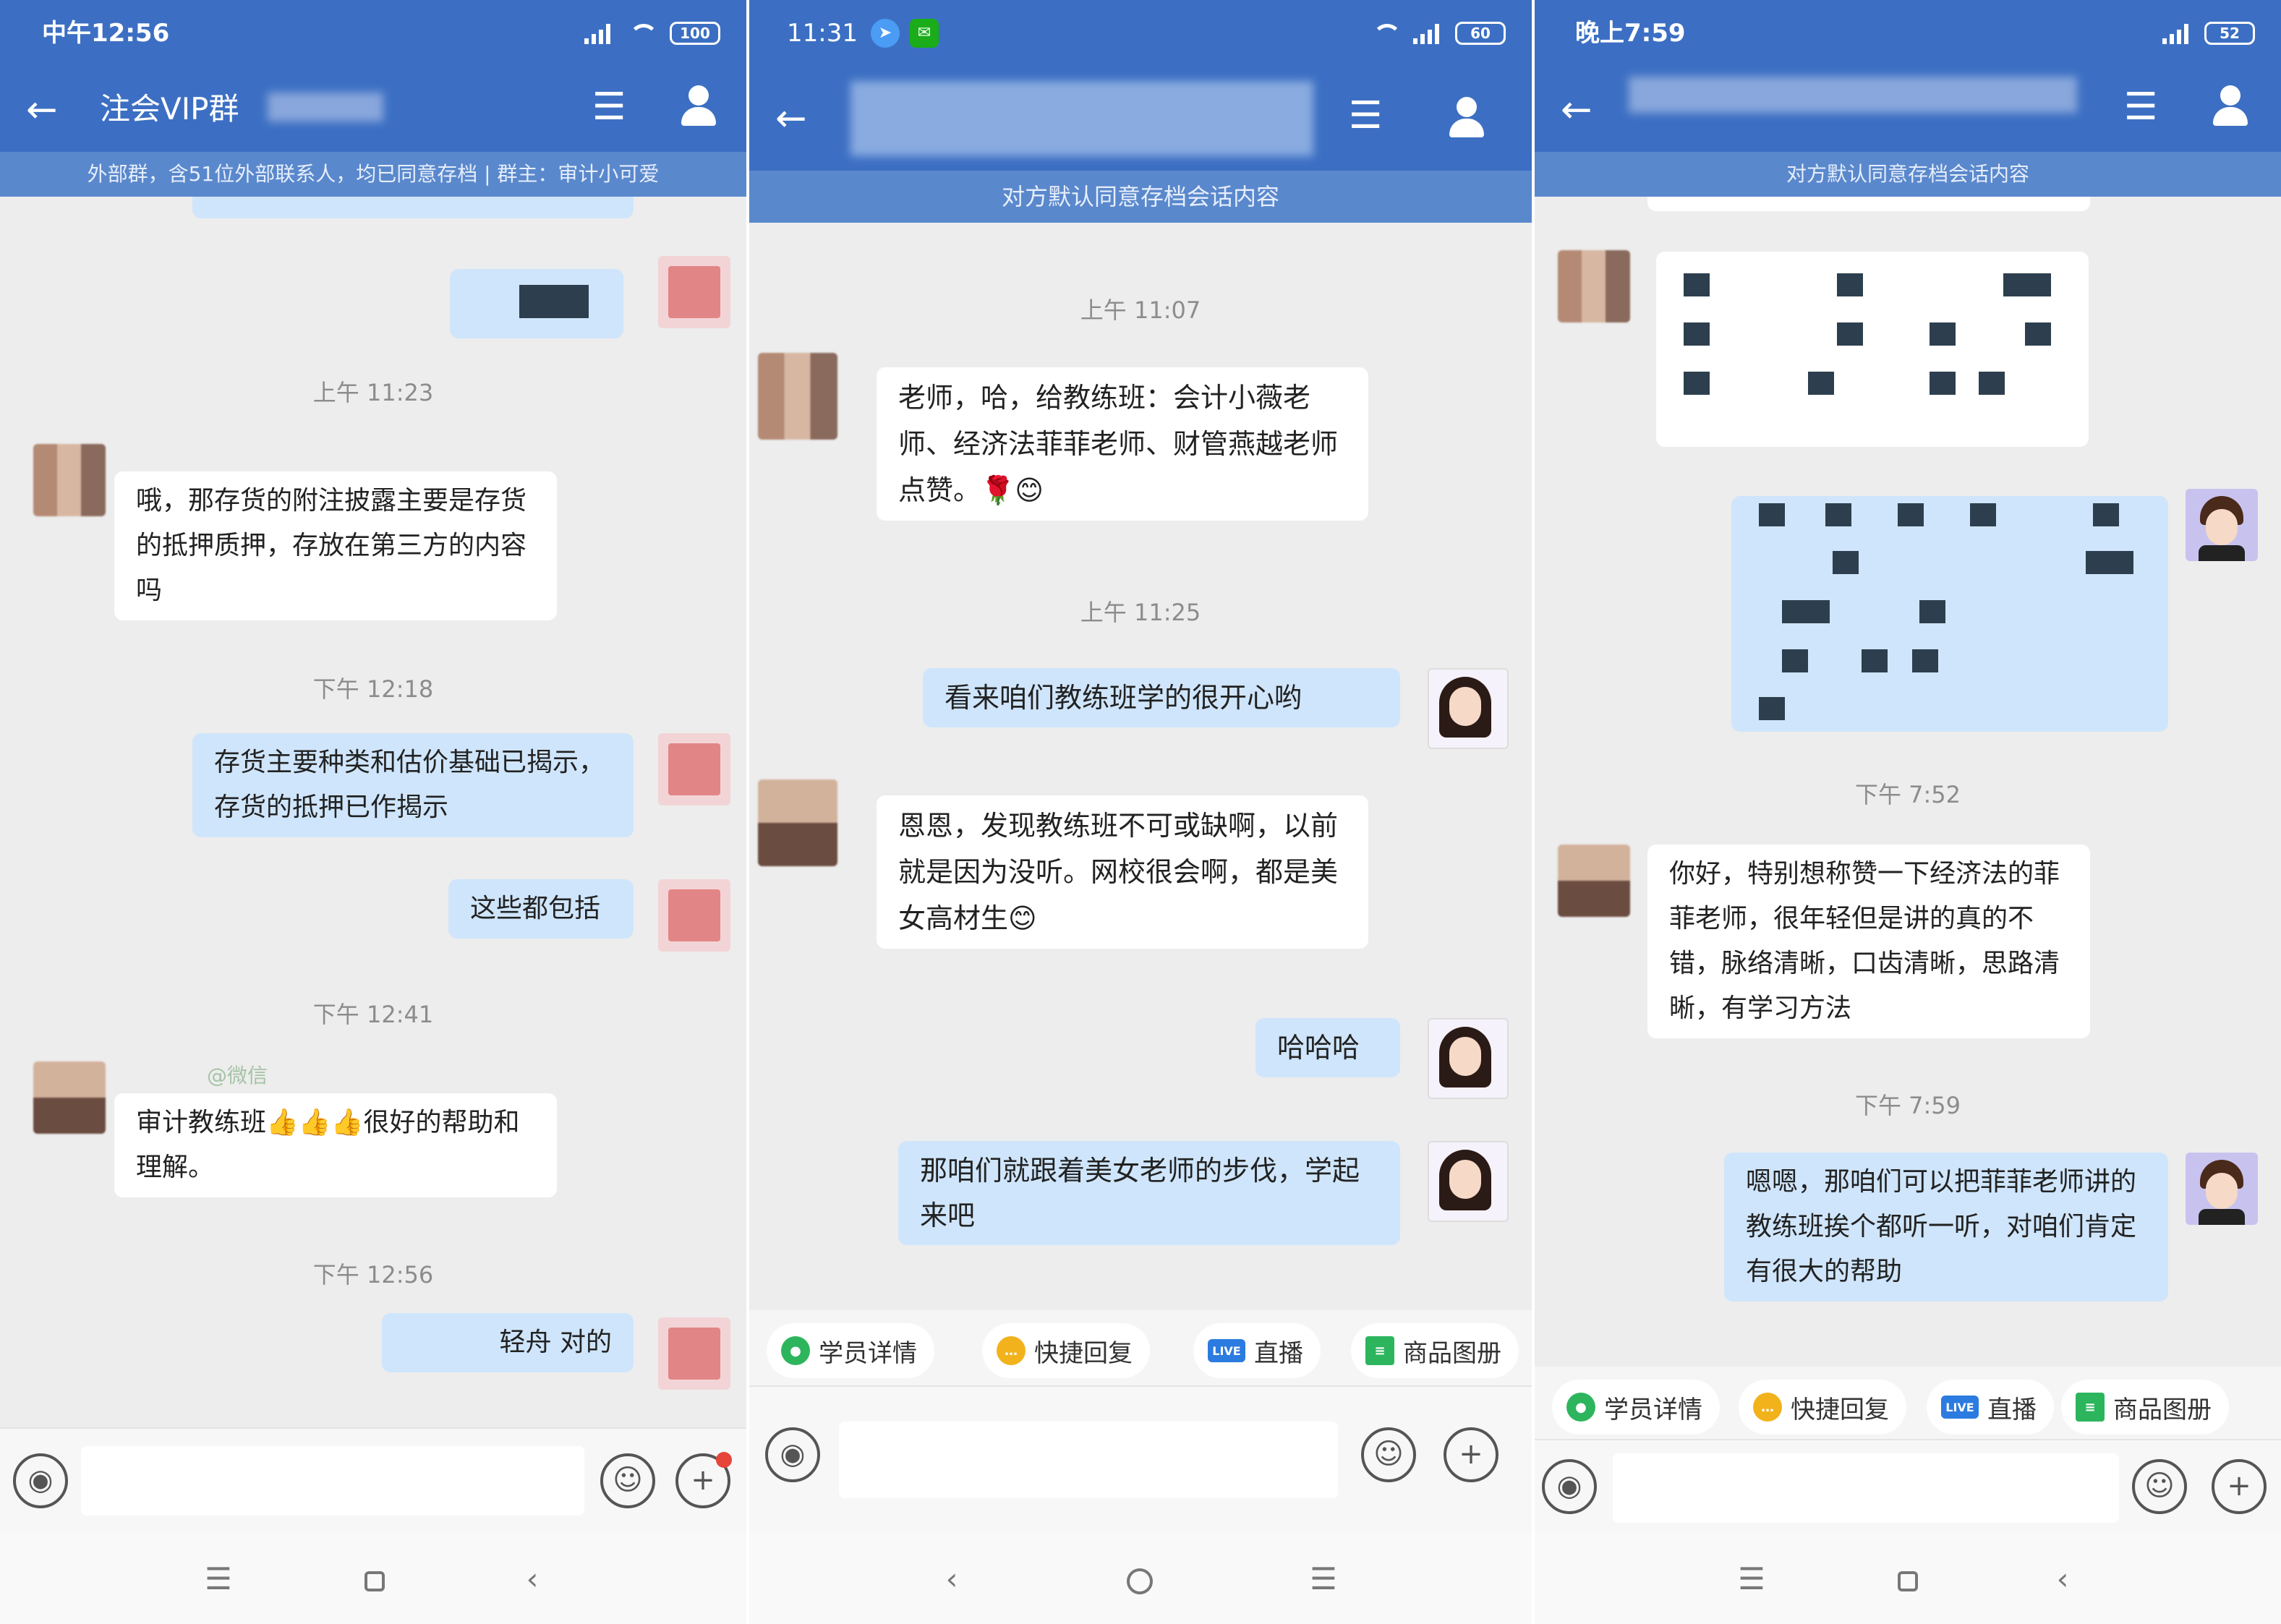  I want to click on timestamp: 下午 12:18, so click(373, 687).